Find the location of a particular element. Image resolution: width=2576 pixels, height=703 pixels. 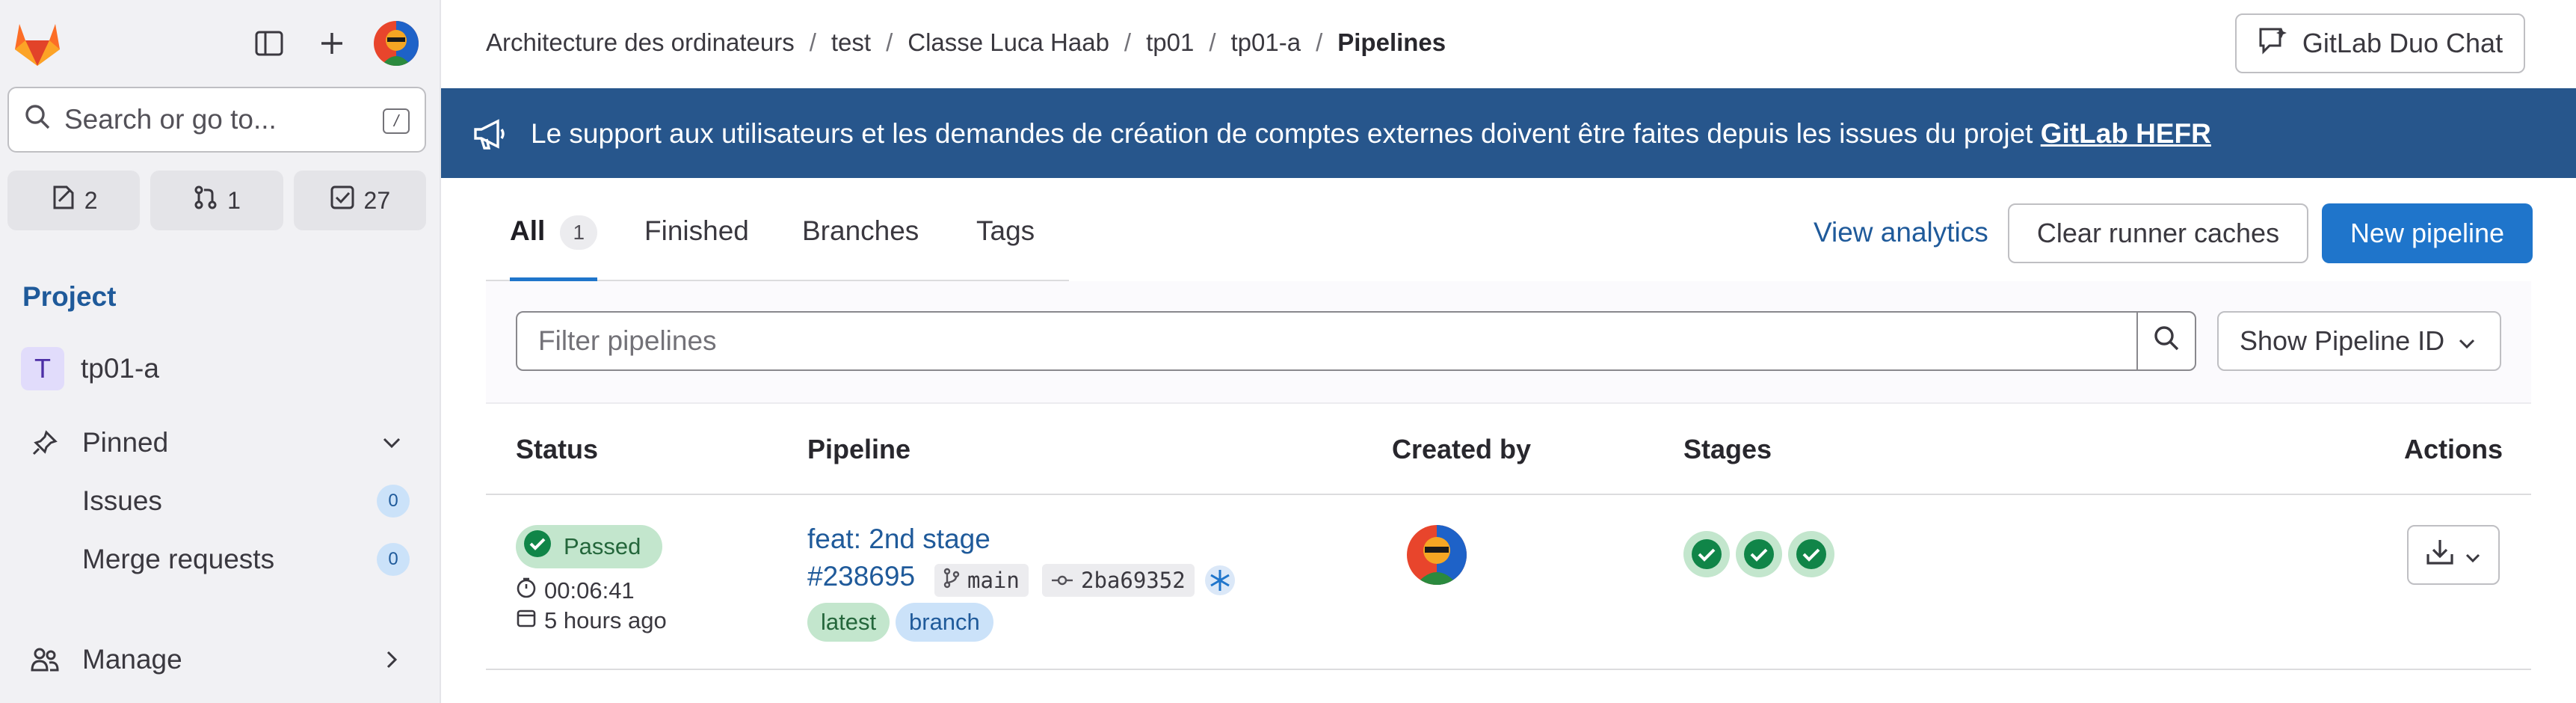

column-header-created-by: Created by is located at coordinates (1462, 449).